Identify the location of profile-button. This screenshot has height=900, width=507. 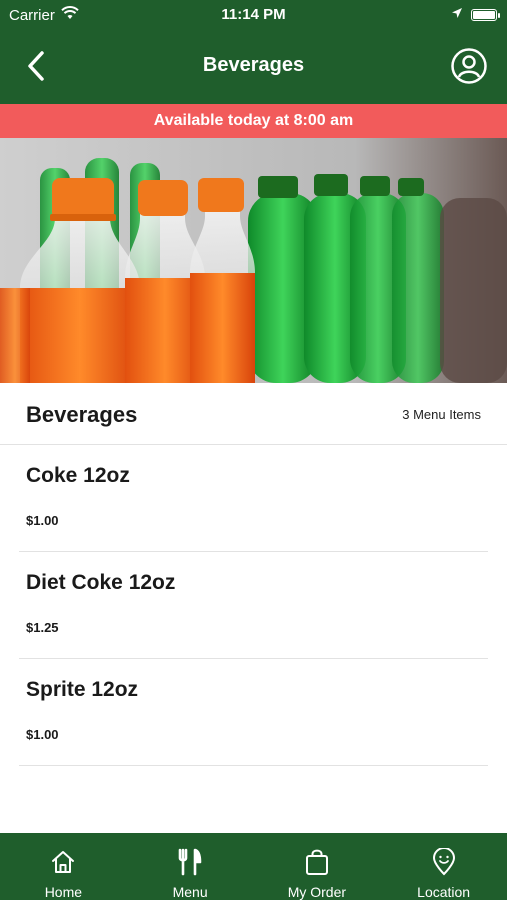
(469, 66).